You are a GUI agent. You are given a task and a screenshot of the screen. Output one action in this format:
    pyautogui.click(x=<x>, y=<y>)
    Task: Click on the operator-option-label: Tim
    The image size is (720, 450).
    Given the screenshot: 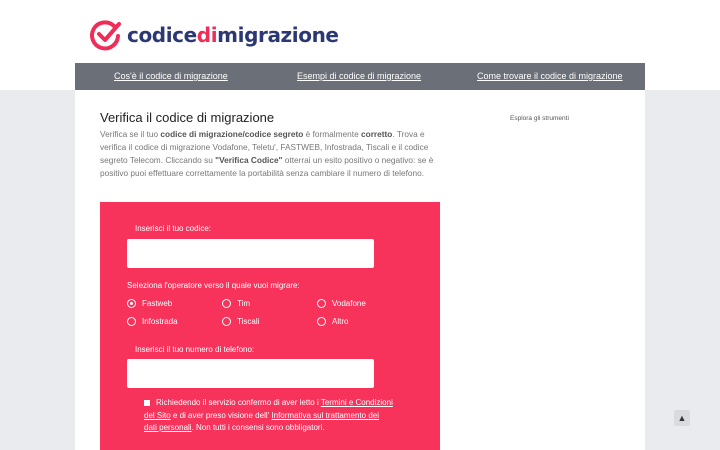 What is the action you would take?
    pyautogui.click(x=244, y=303)
    